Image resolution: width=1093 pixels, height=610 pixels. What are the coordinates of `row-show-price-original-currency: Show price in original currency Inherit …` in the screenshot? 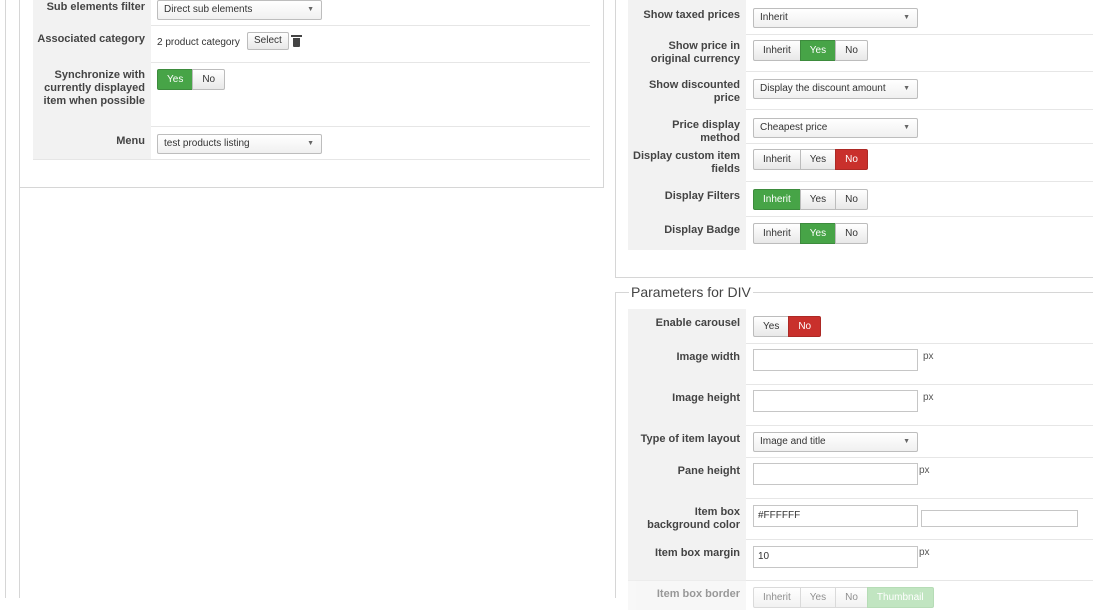 It's located at (860, 53).